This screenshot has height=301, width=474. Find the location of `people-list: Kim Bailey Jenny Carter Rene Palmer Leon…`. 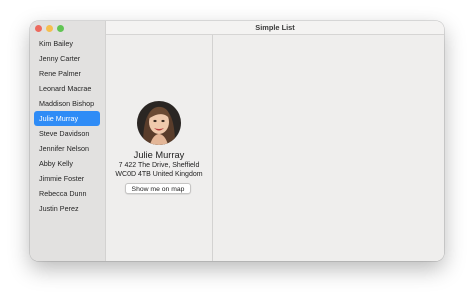

people-list: Kim Bailey Jenny Carter Rene Palmer Leon… is located at coordinates (67, 126).